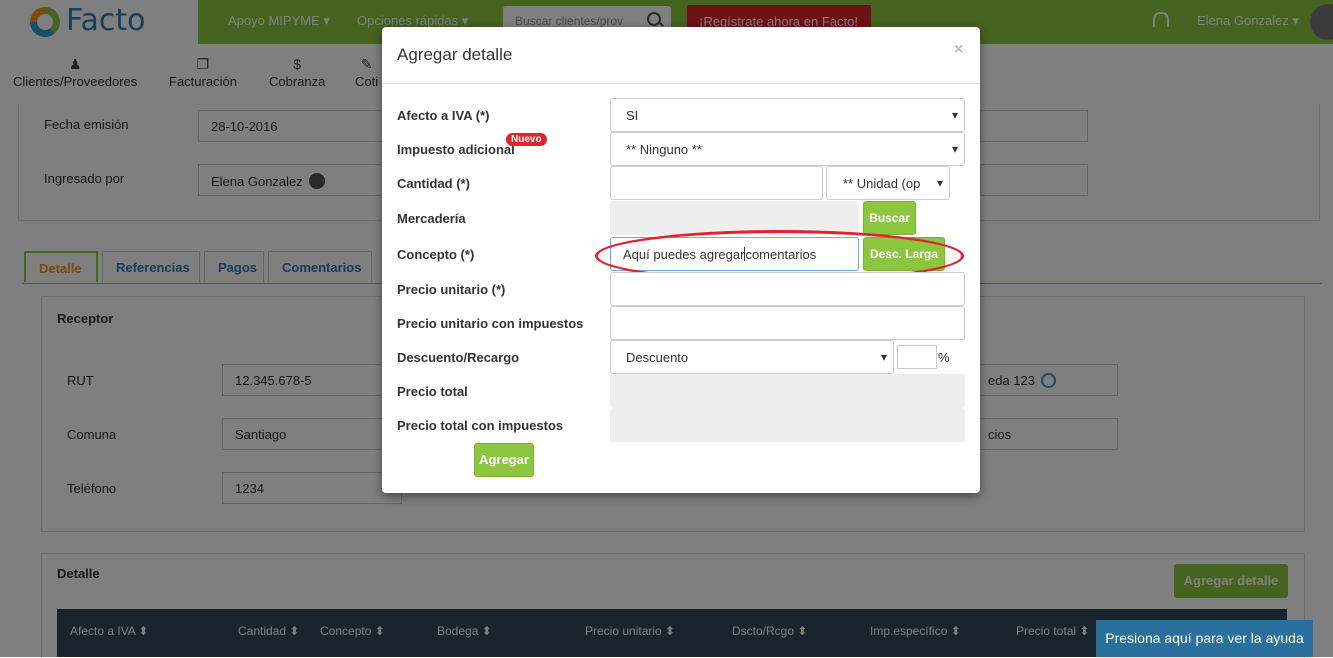  What do you see at coordinates (490, 323) in the screenshot?
I see `precio-unitario-impuestos-label: Precio unitario con impuestos` at bounding box center [490, 323].